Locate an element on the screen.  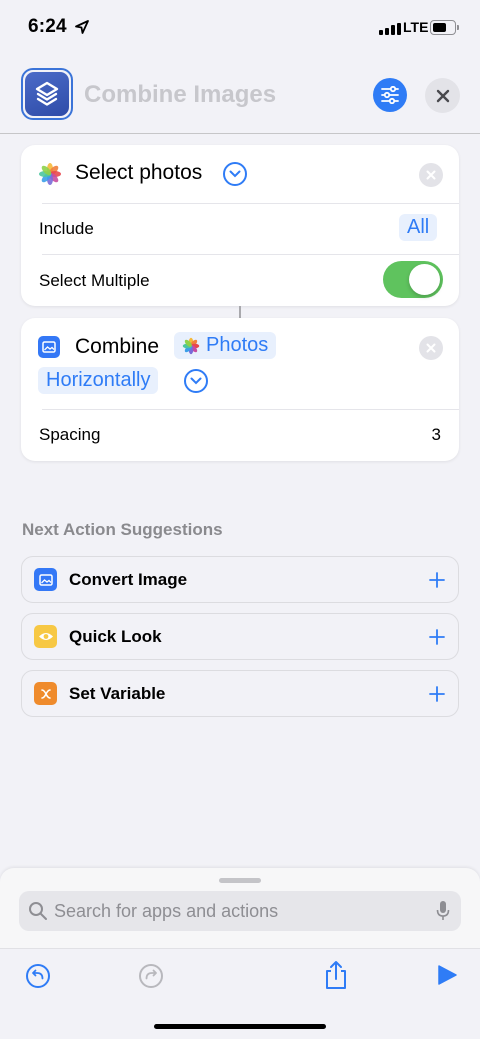
expand-options-button is located at coordinates (196, 381).